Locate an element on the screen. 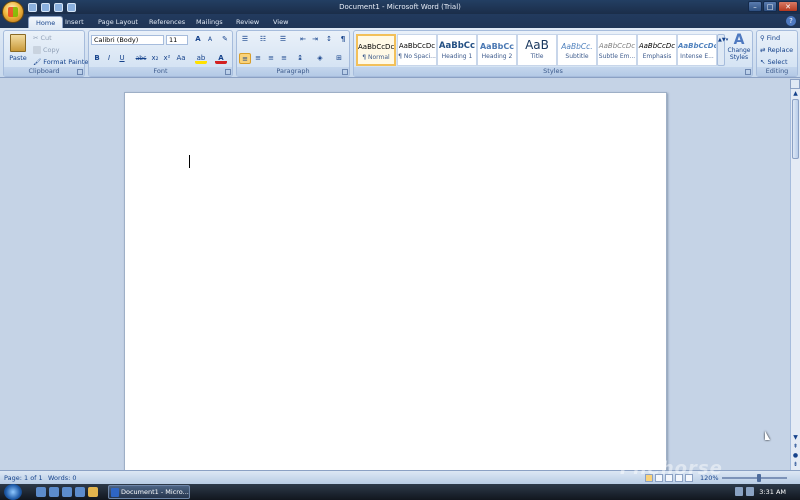 The height and width of the screenshot is (500, 800). style-title: AaB Title is located at coordinates (537, 50).